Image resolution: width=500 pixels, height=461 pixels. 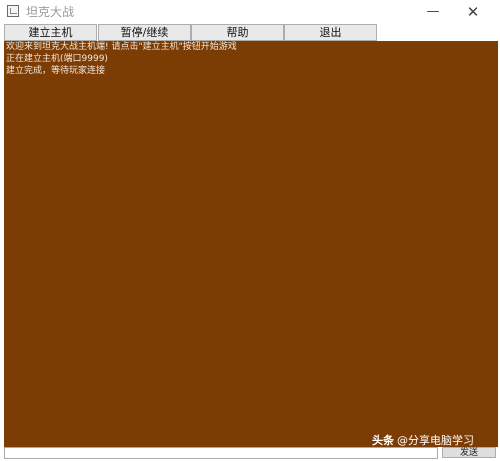 I want to click on pause-resume-button: 暂停/继续, so click(x=144, y=32).